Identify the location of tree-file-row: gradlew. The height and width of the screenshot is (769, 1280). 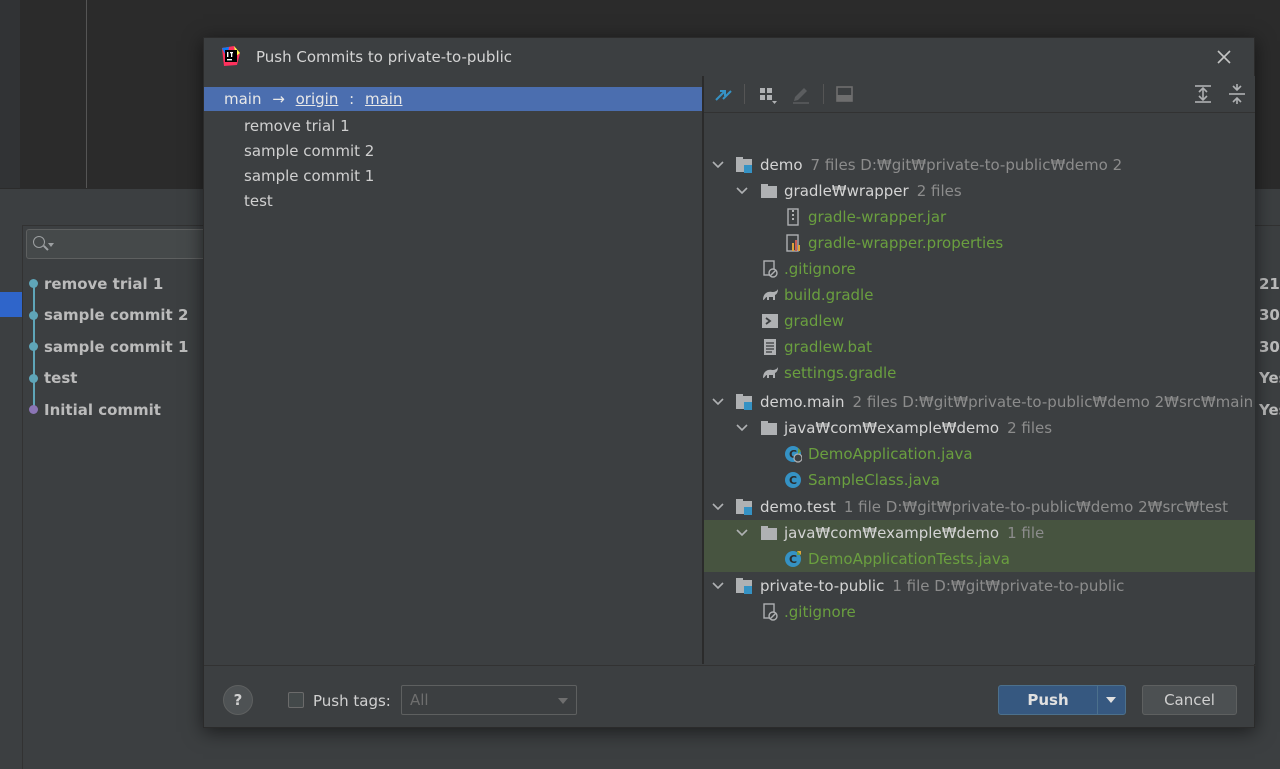
(979, 321).